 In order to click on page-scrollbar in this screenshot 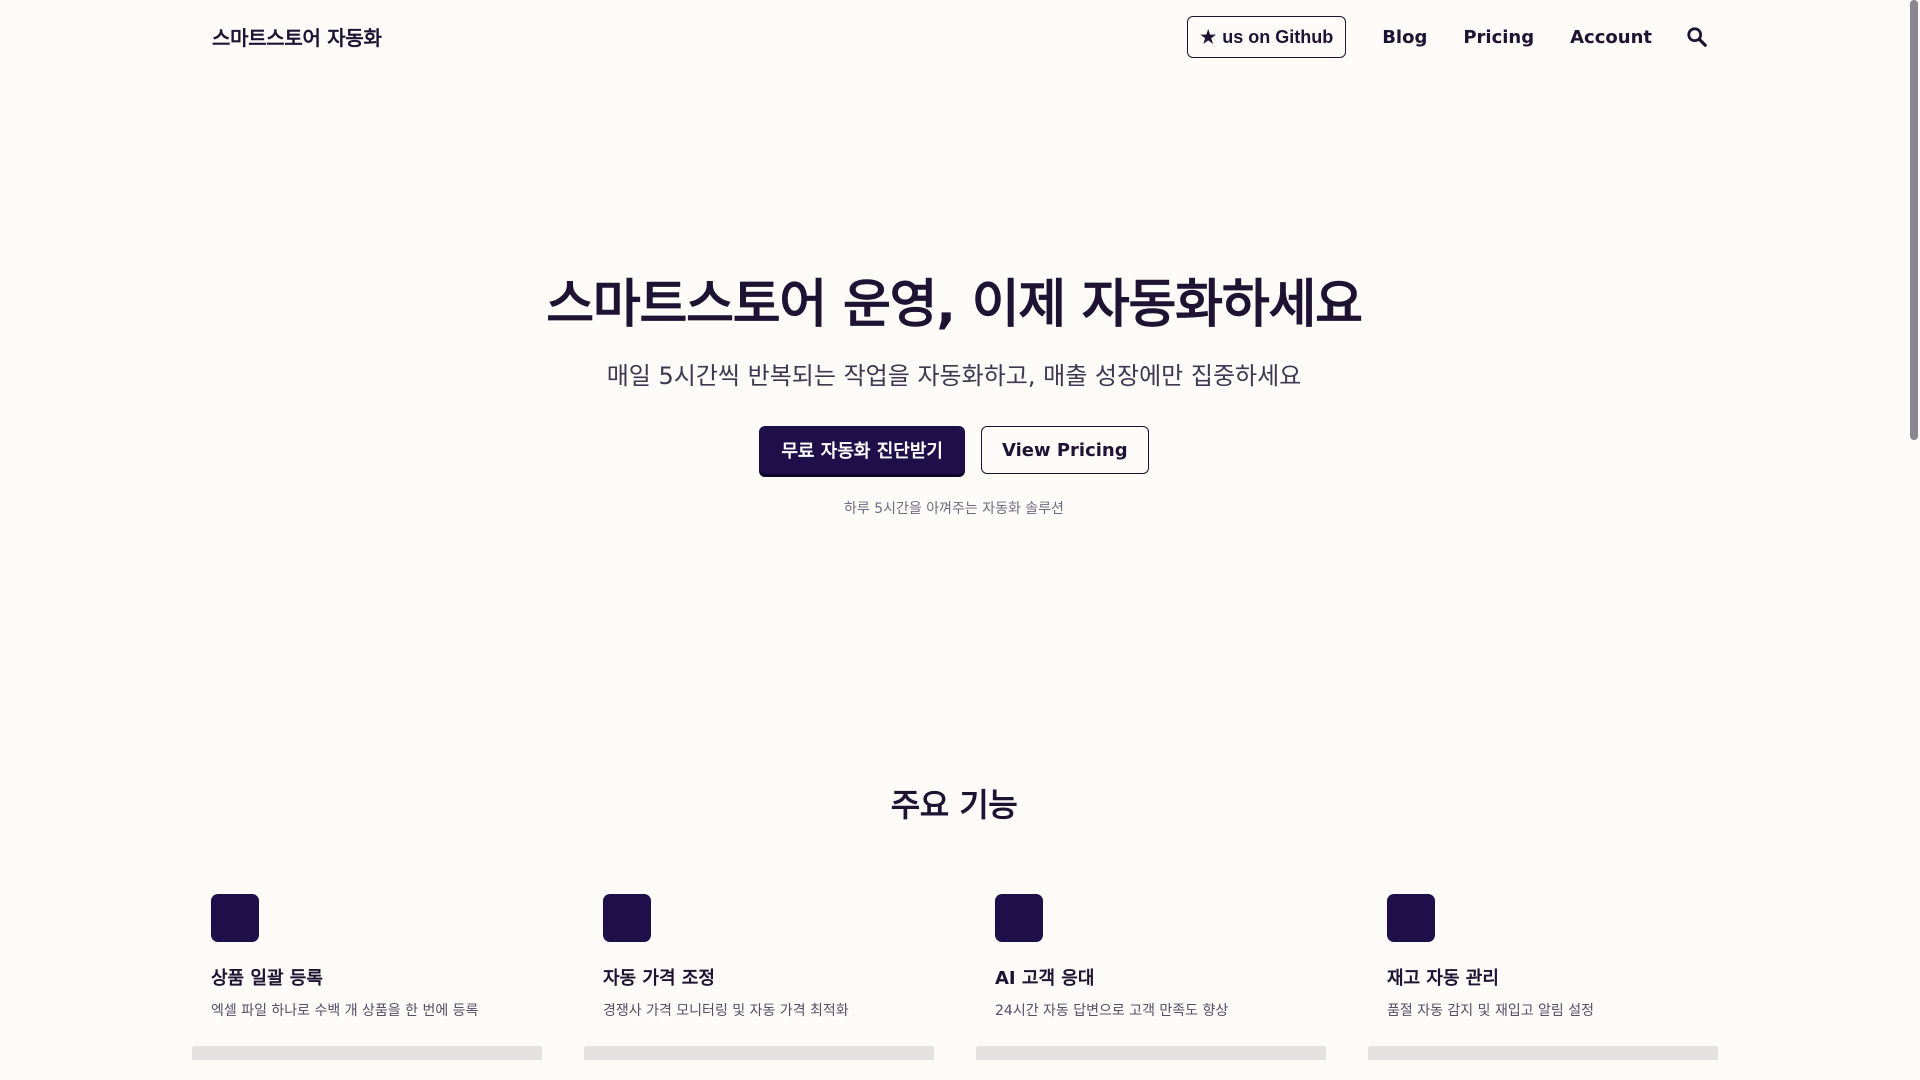, I will do `click(1914, 540)`.